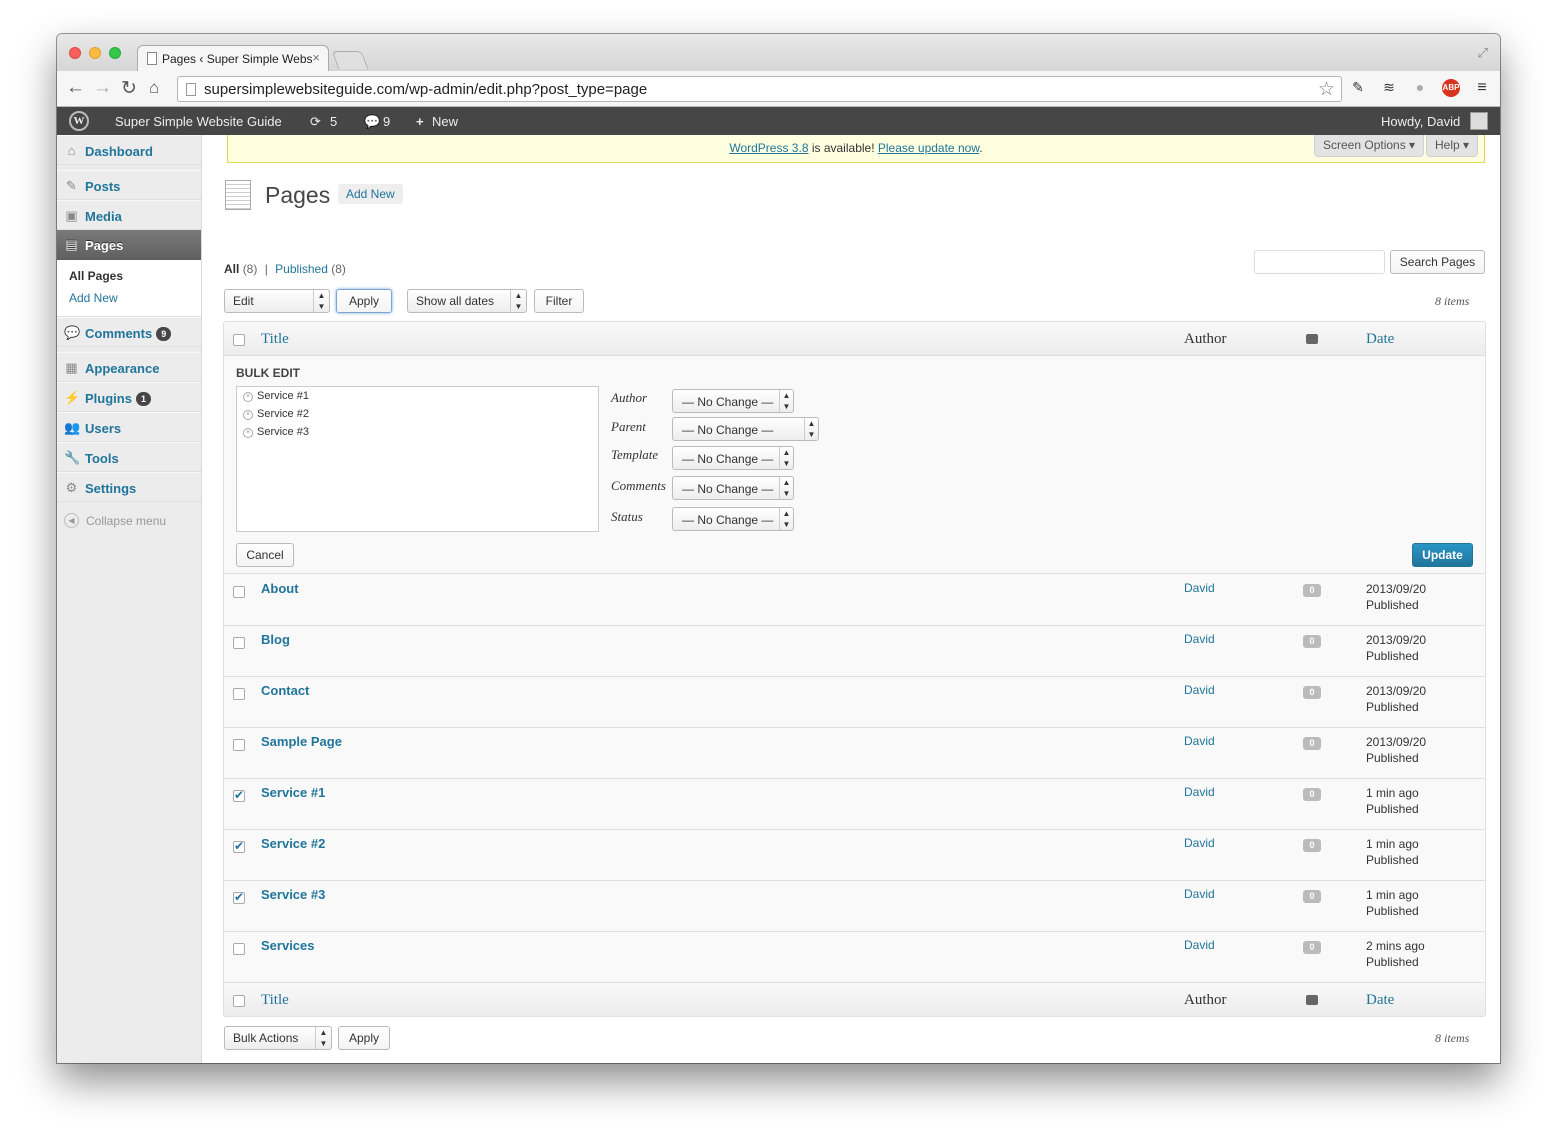 The height and width of the screenshot is (1142, 1557). What do you see at coordinates (733, 401) in the screenshot?
I see `author-select: — No Change — ▲ ▼` at bounding box center [733, 401].